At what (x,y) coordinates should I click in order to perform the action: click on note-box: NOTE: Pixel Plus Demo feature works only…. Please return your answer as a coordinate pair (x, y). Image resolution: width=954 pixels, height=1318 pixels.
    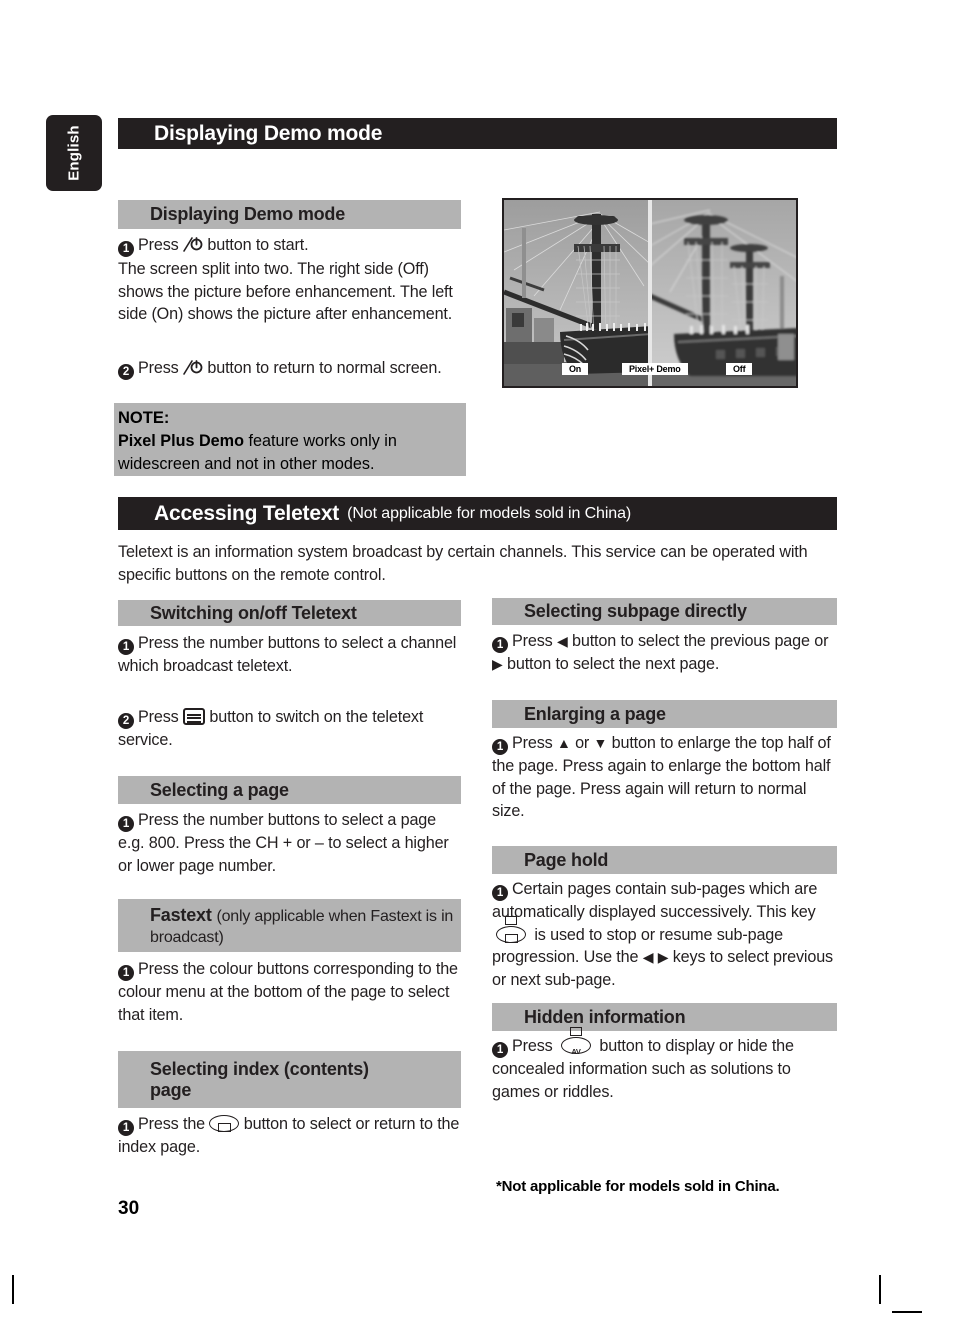
    Looking at the image, I should click on (290, 439).